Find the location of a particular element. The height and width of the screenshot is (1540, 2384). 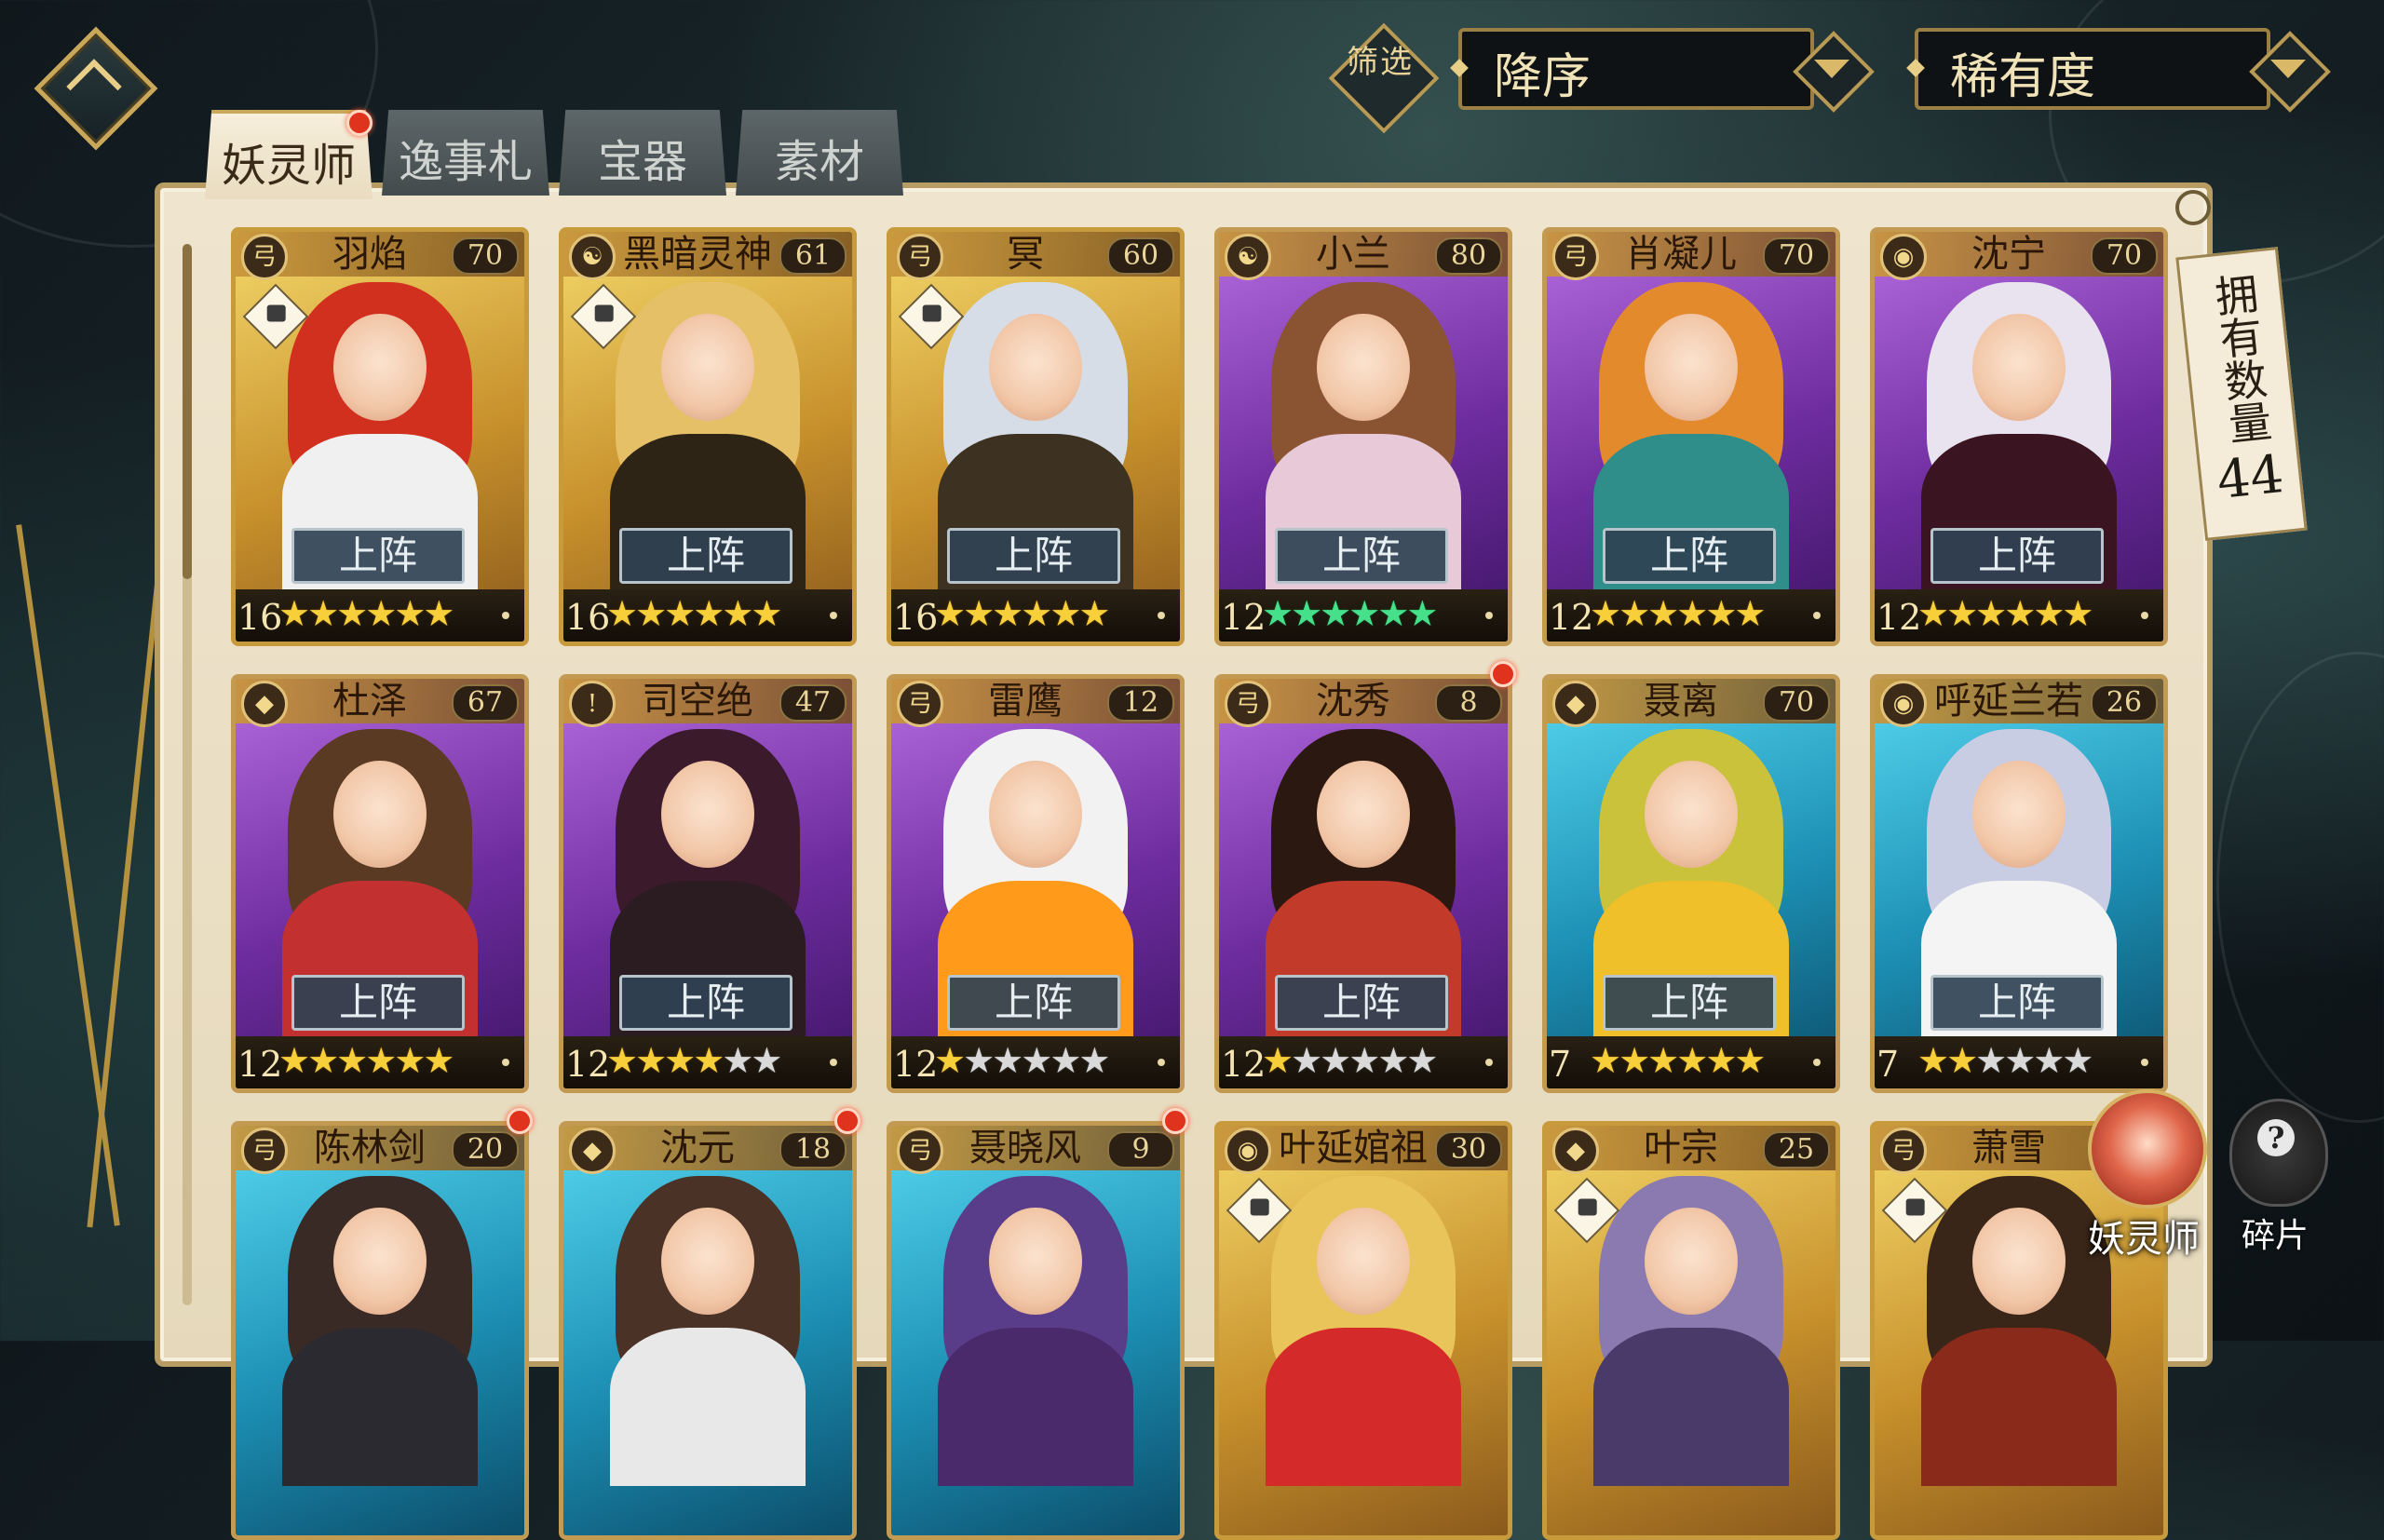

level-badge: 67 is located at coordinates (485, 703).